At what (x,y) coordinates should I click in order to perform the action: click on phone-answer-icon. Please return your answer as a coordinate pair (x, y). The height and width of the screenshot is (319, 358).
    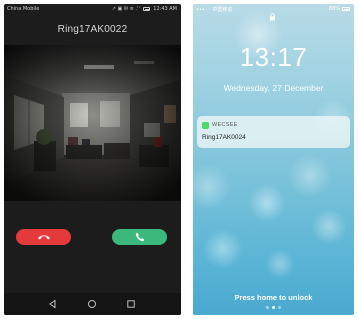
    Looking at the image, I should click on (139, 237).